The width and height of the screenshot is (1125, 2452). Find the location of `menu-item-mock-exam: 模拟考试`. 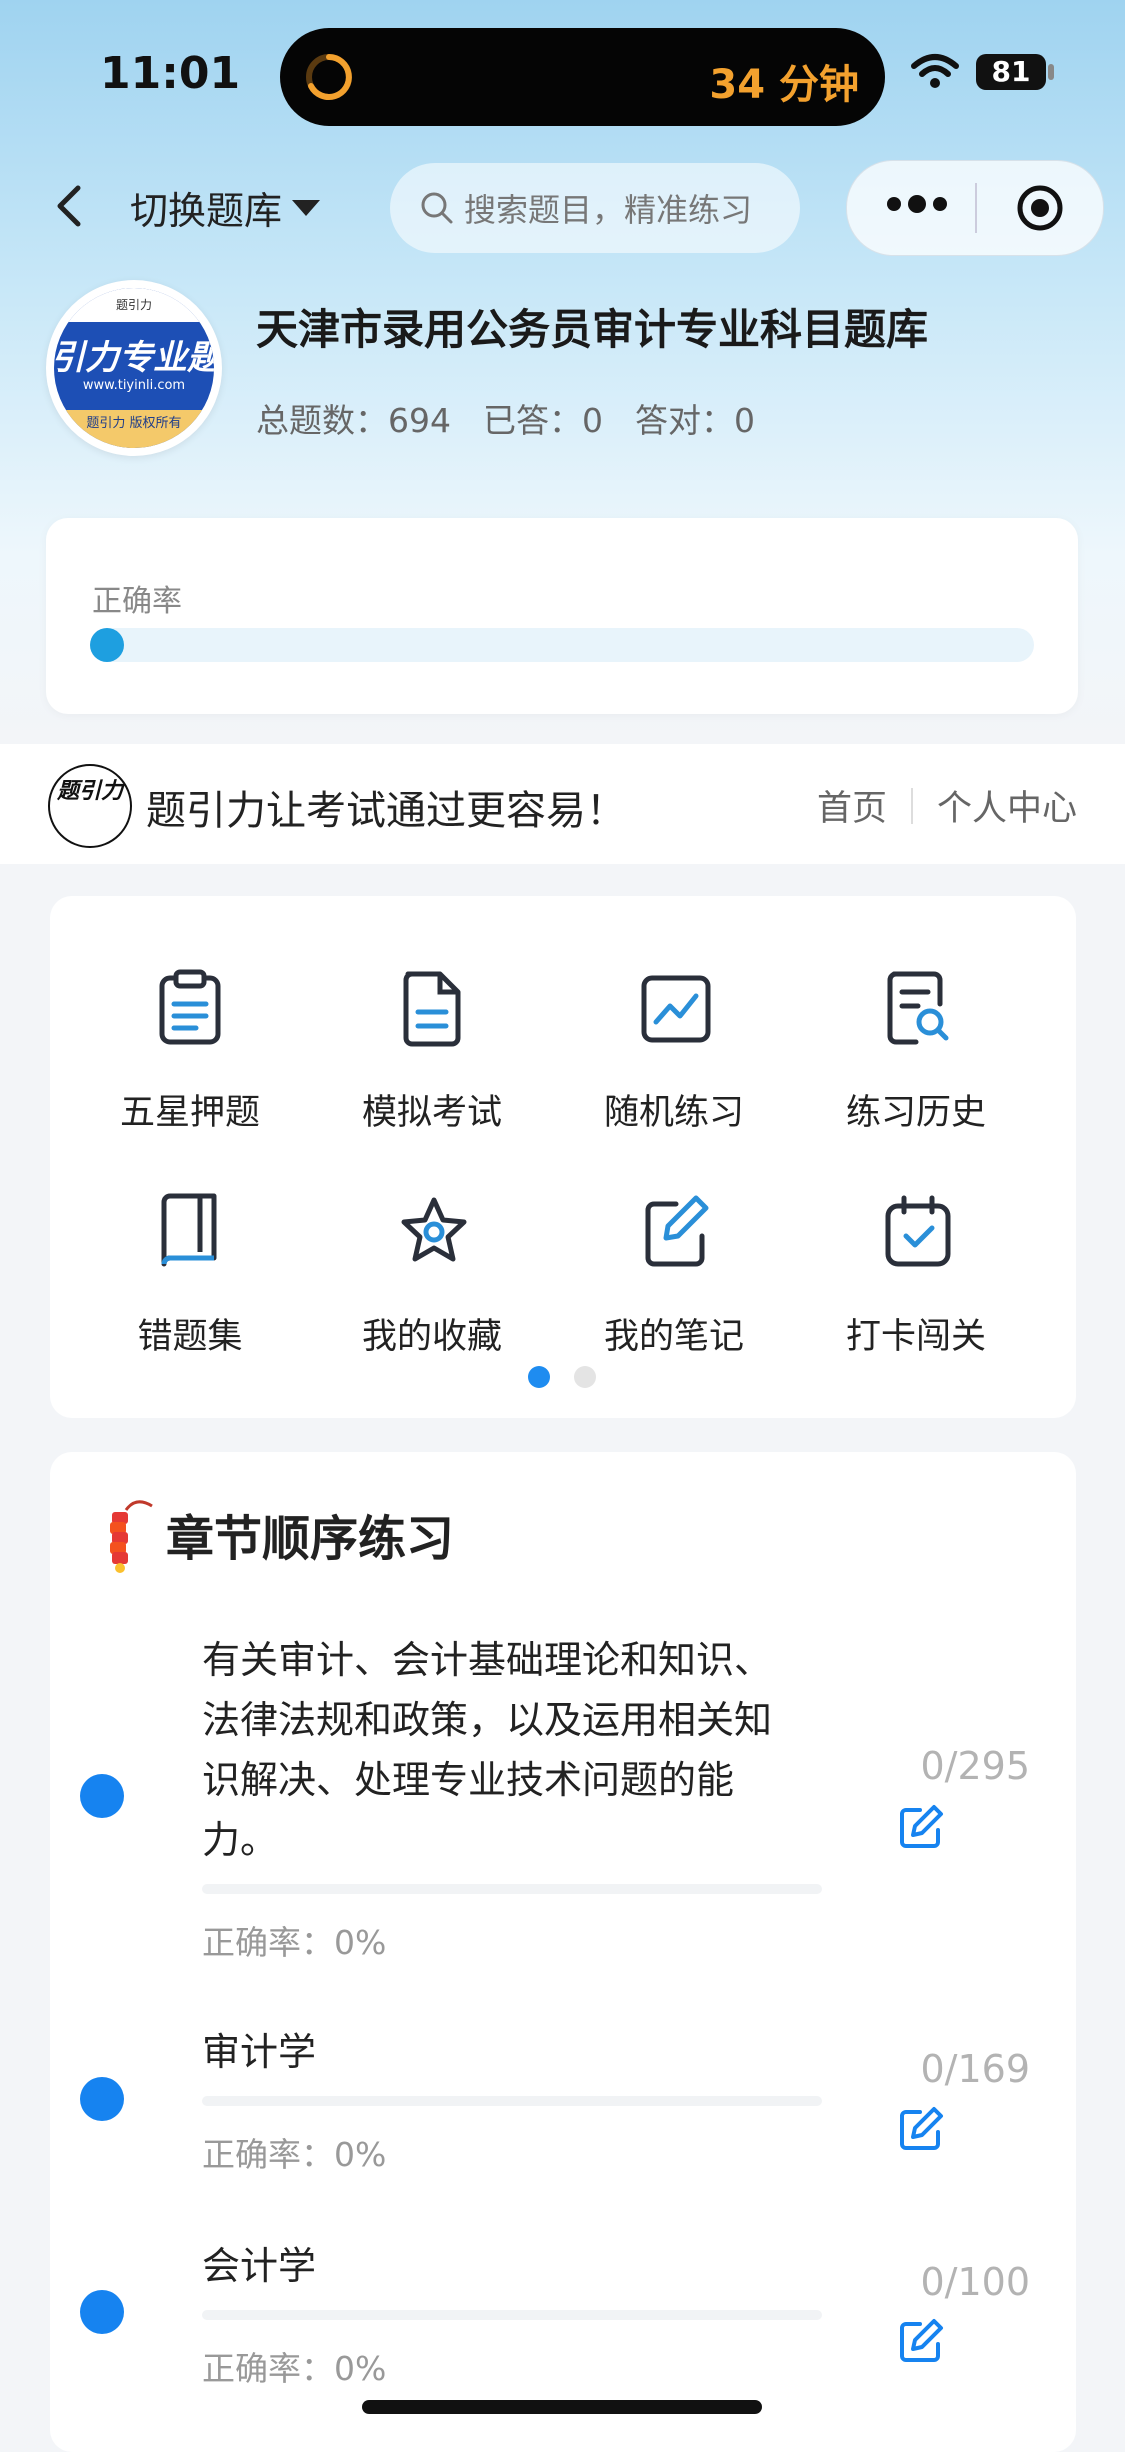

menu-item-mock-exam: 模拟考试 is located at coordinates (432, 1024).